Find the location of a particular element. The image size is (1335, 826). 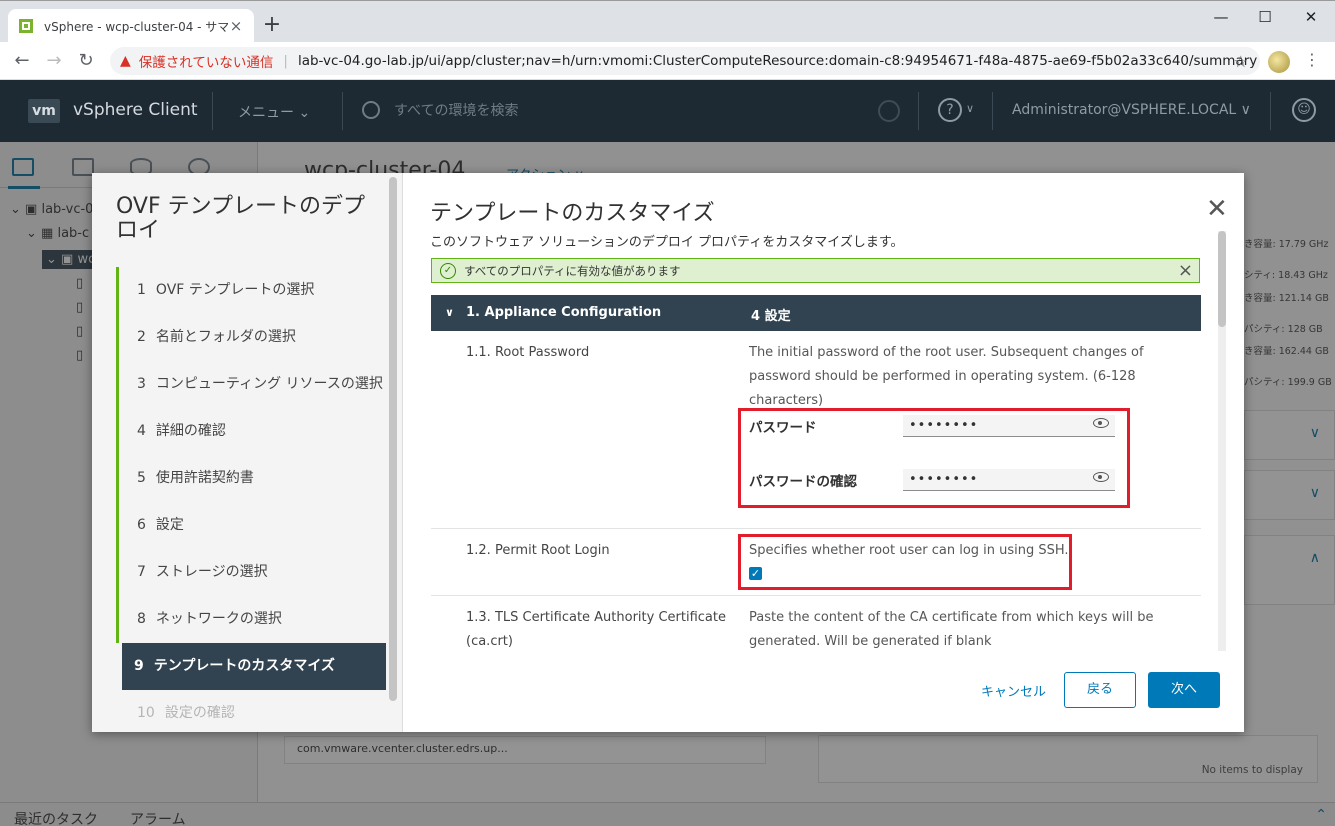

global-search: すべての環境を検索 is located at coordinates (440, 110).